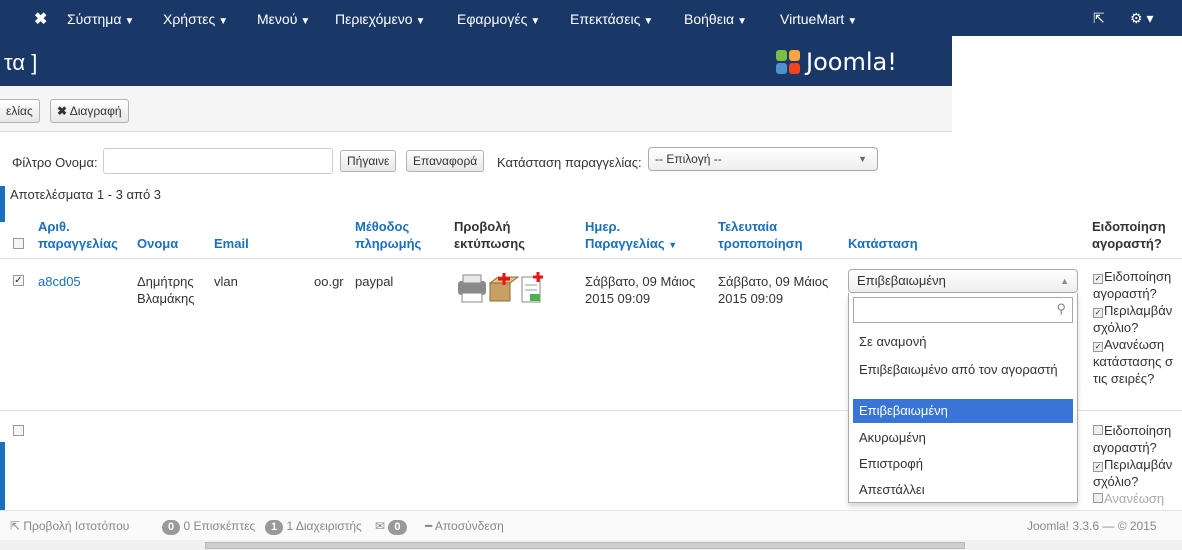  What do you see at coordinates (374, 281) in the screenshot?
I see `payment-method: paypal` at bounding box center [374, 281].